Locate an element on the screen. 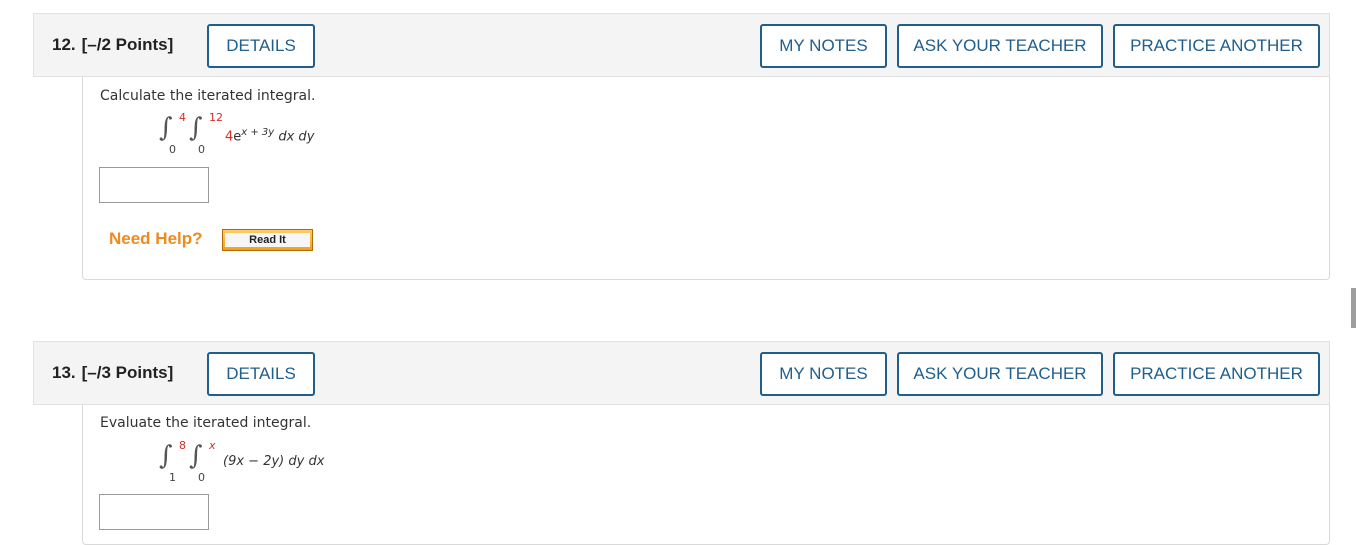  question-prompt: Calculate the iterated integral. is located at coordinates (208, 96).